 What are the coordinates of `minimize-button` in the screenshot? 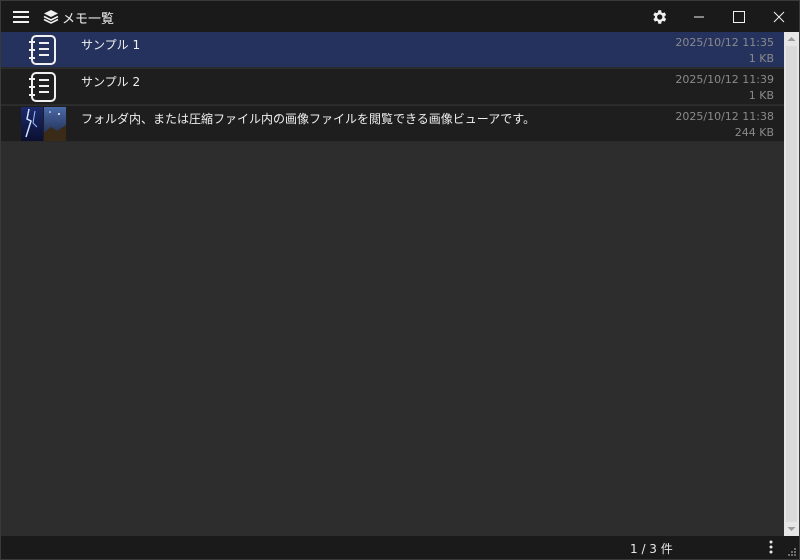 It's located at (699, 16).